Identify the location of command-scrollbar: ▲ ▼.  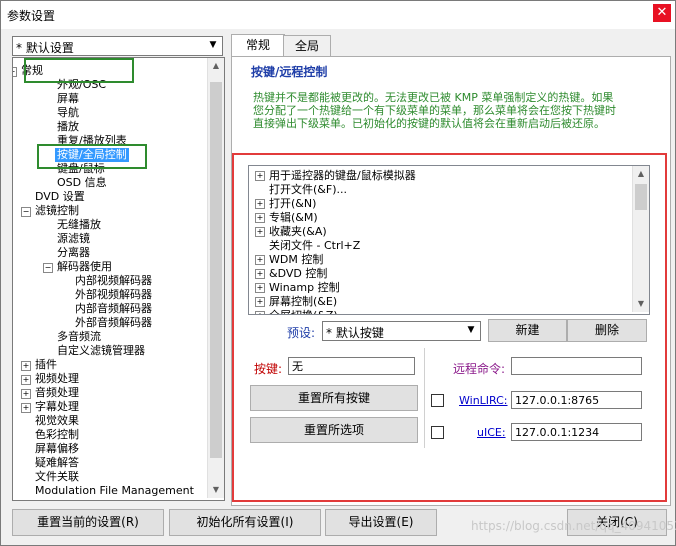
(640, 239).